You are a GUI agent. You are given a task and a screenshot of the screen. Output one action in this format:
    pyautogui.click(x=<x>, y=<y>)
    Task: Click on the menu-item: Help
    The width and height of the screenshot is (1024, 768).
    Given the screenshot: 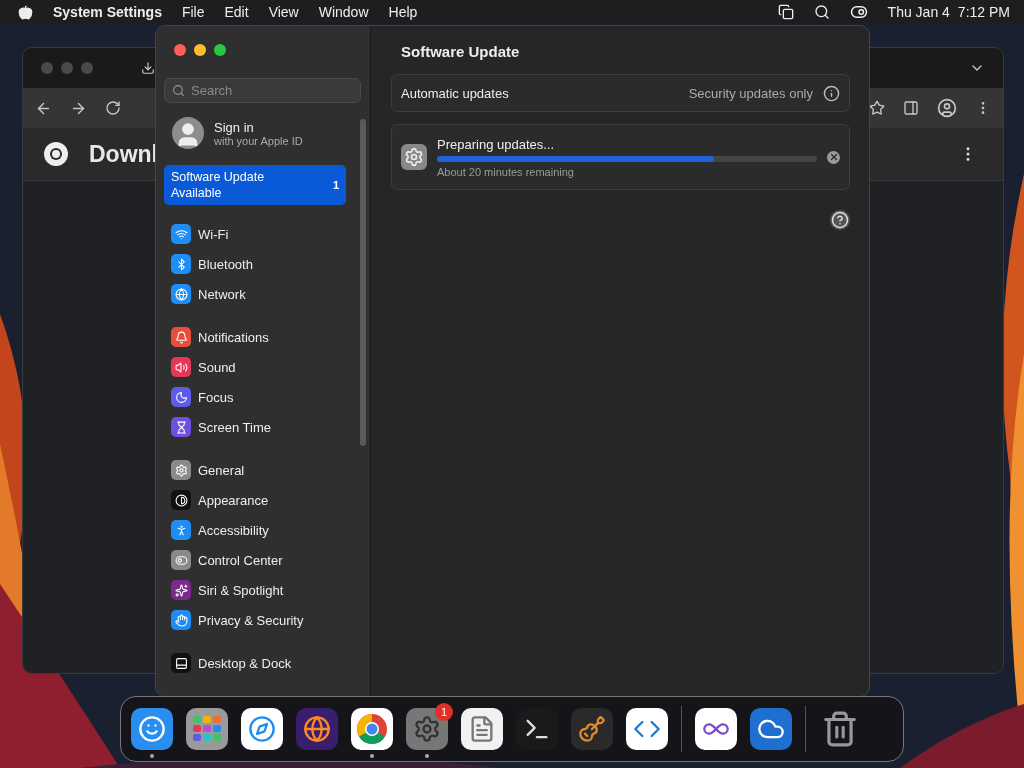 What is the action you would take?
    pyautogui.click(x=403, y=12)
    